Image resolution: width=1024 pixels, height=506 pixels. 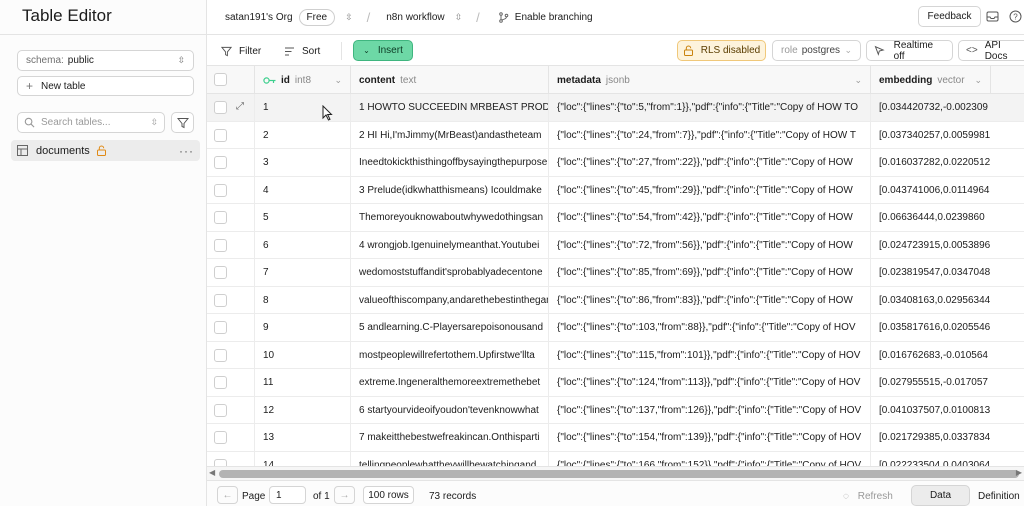 What do you see at coordinates (947, 245) in the screenshot?
I see `cell-embedding: [0.024723915,0.0053896` at bounding box center [947, 245].